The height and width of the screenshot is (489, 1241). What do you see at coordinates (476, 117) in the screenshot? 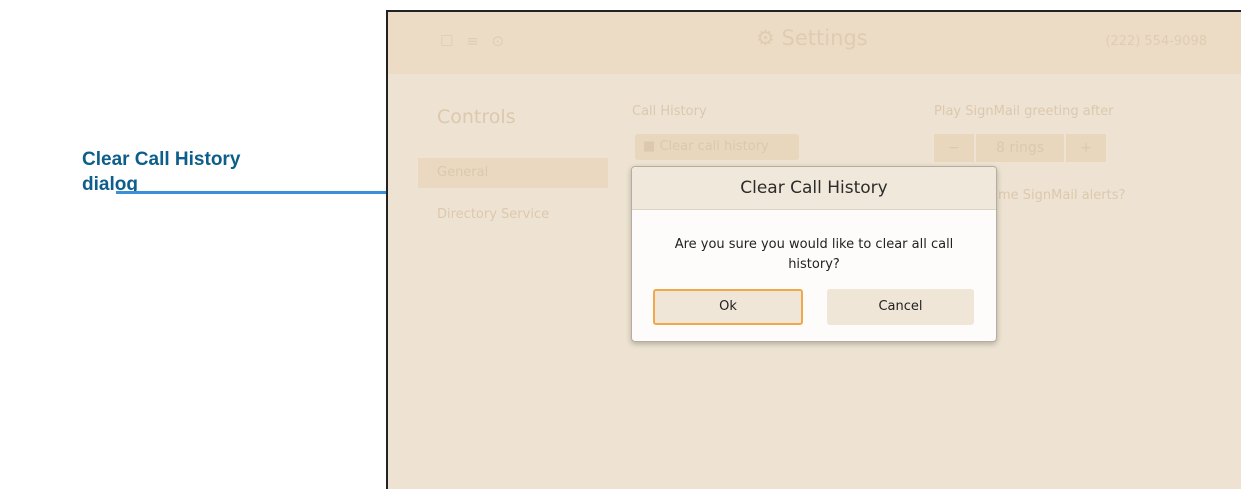
I see `sidebar-title: Controls` at bounding box center [476, 117].